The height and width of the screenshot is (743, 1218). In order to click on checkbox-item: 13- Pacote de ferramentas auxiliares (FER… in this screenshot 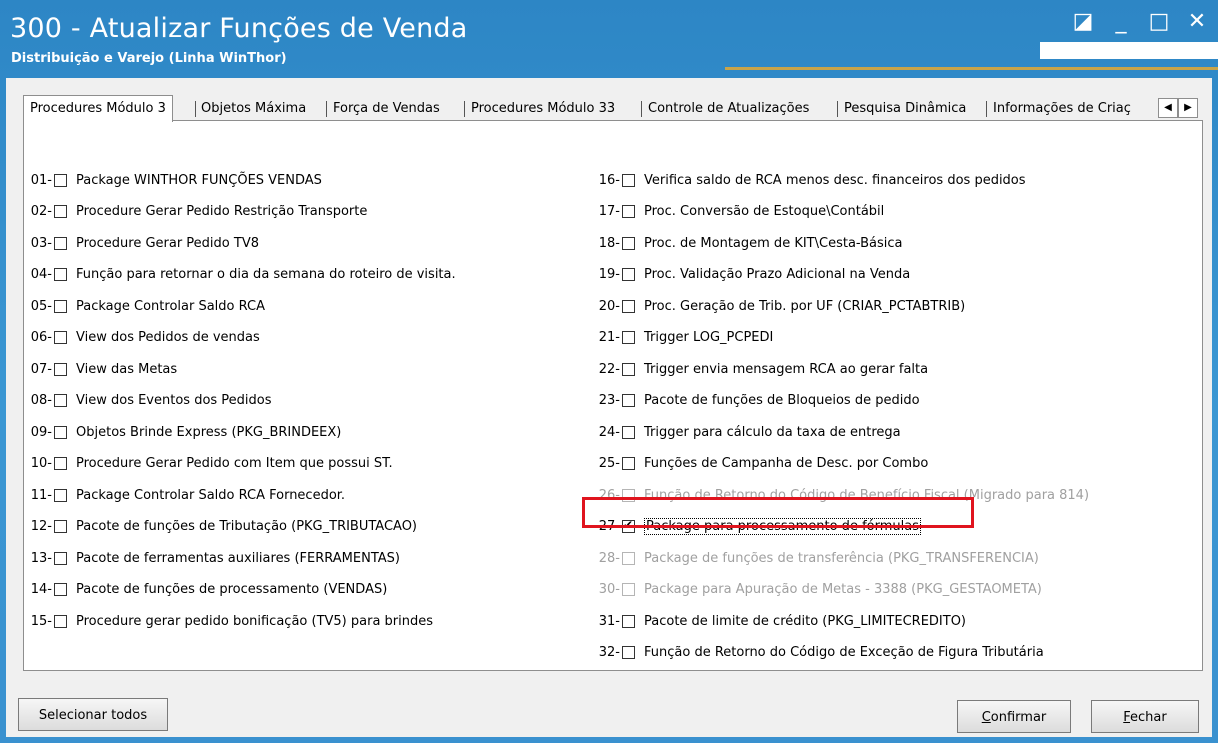, I will do `click(214, 558)`.